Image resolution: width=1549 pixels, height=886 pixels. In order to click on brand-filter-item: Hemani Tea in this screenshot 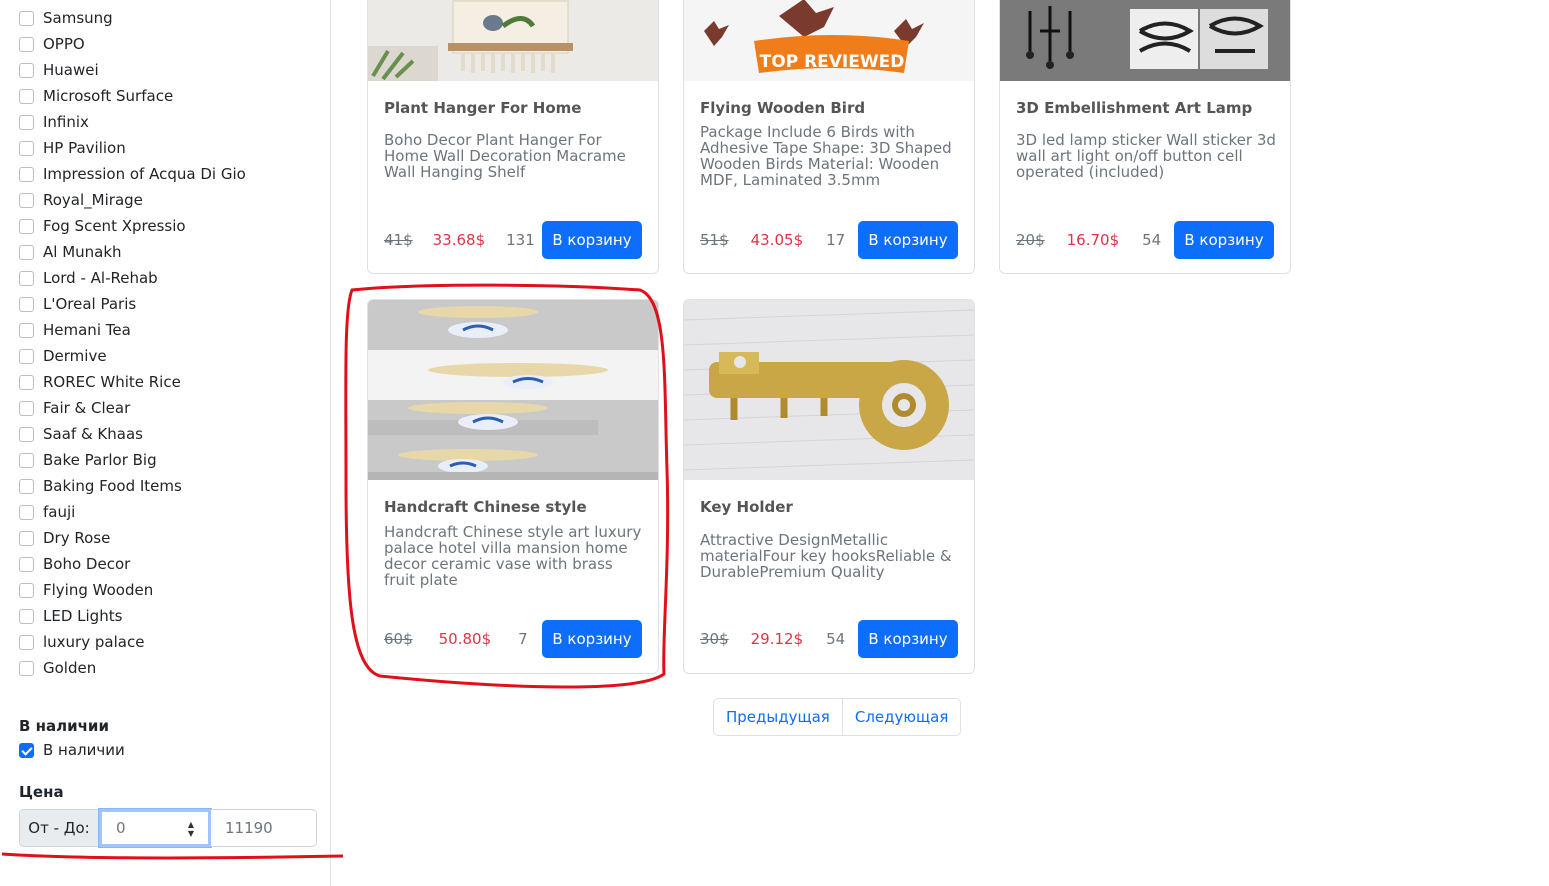, I will do `click(132, 330)`.